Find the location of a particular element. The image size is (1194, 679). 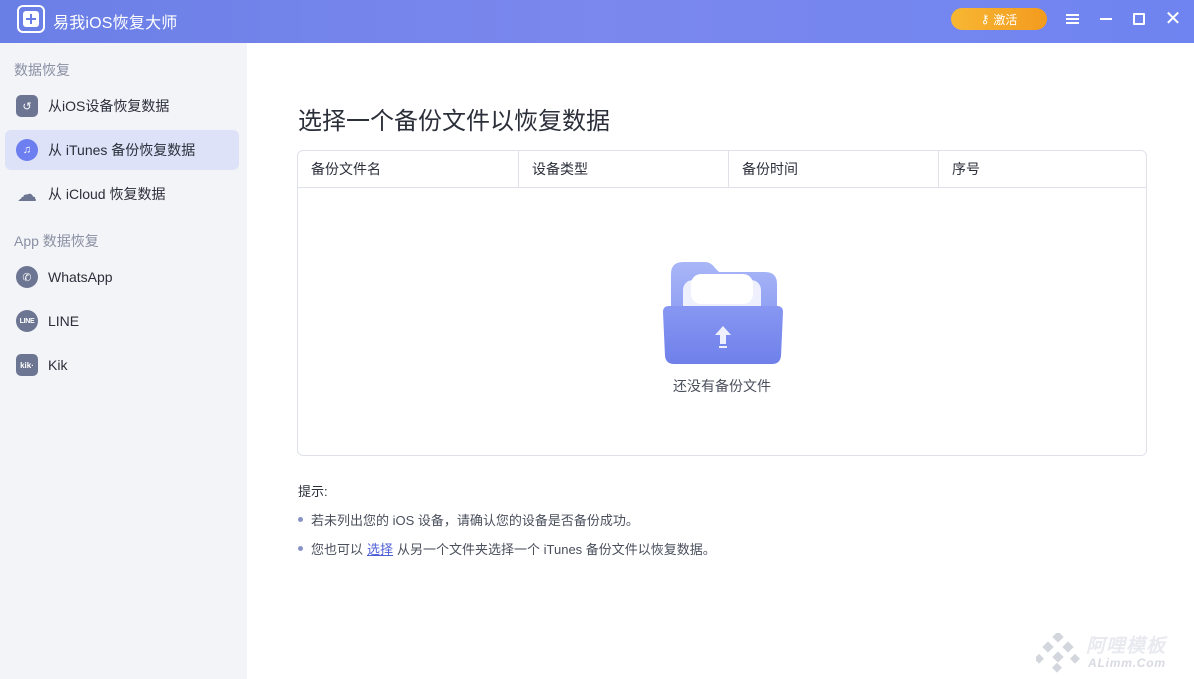

tip-text: 若未列出您的 iOS 设备，请确认您的设备是否备份成功。 is located at coordinates (475, 520).